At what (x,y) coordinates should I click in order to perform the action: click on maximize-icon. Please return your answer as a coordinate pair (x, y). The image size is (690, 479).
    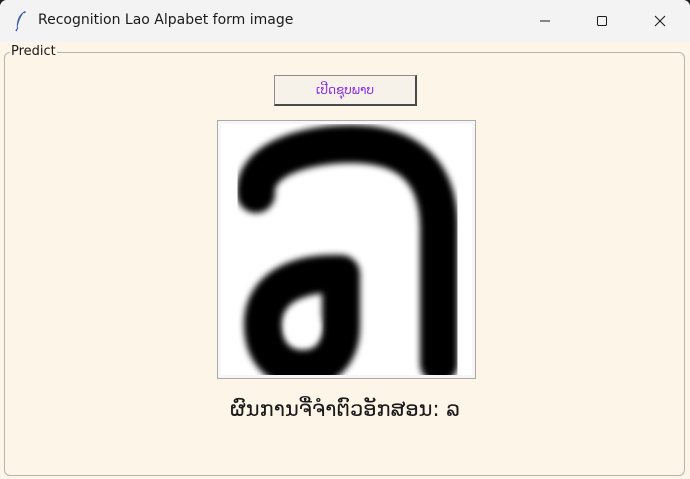
    Looking at the image, I should click on (602, 21).